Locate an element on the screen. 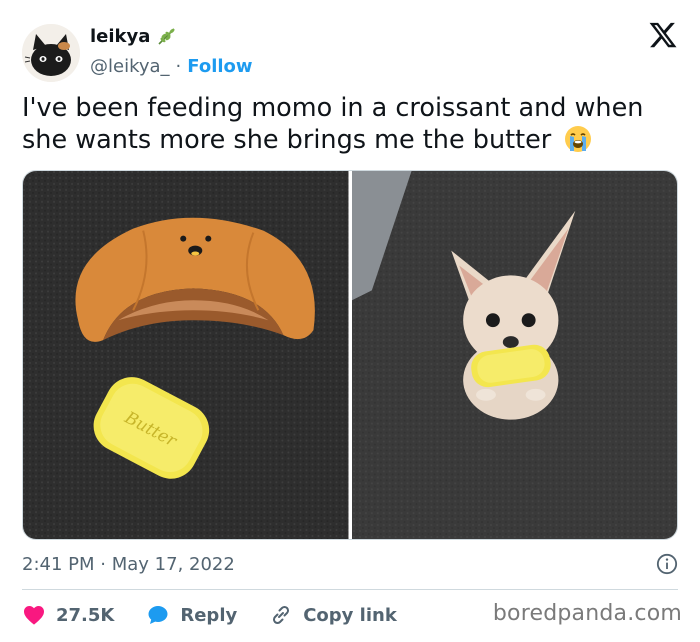 The image size is (700, 642). tweet-time: 2:41 PM is located at coordinates (58, 564).